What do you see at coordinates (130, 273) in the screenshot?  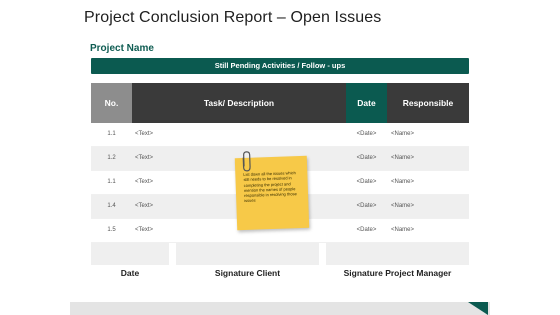 I see `signature-date-label: Date` at bounding box center [130, 273].